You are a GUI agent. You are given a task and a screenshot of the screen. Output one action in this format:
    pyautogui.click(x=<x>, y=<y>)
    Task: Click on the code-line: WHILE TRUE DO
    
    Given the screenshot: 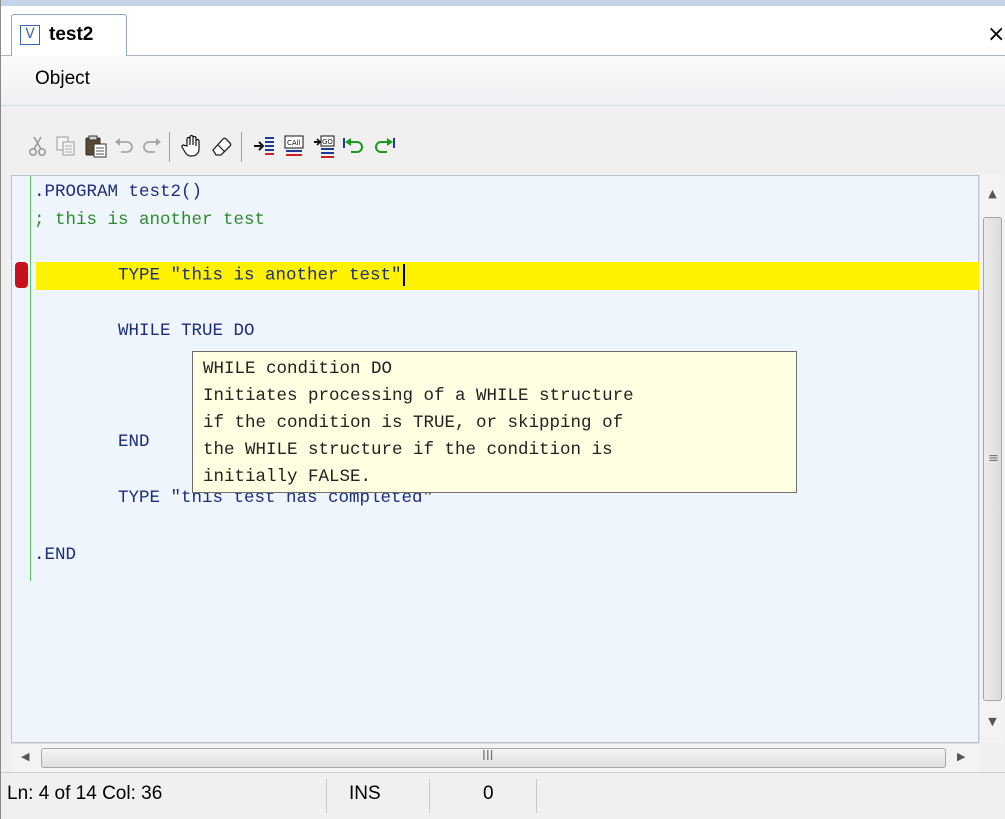 What is the action you would take?
    pyautogui.click(x=144, y=331)
    